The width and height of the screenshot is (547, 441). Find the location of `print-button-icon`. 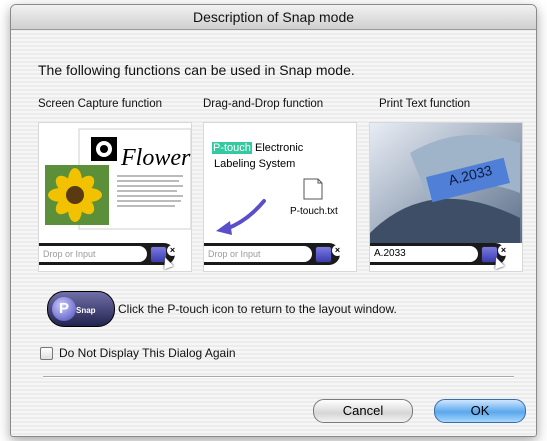

print-button-icon is located at coordinates (323, 254).